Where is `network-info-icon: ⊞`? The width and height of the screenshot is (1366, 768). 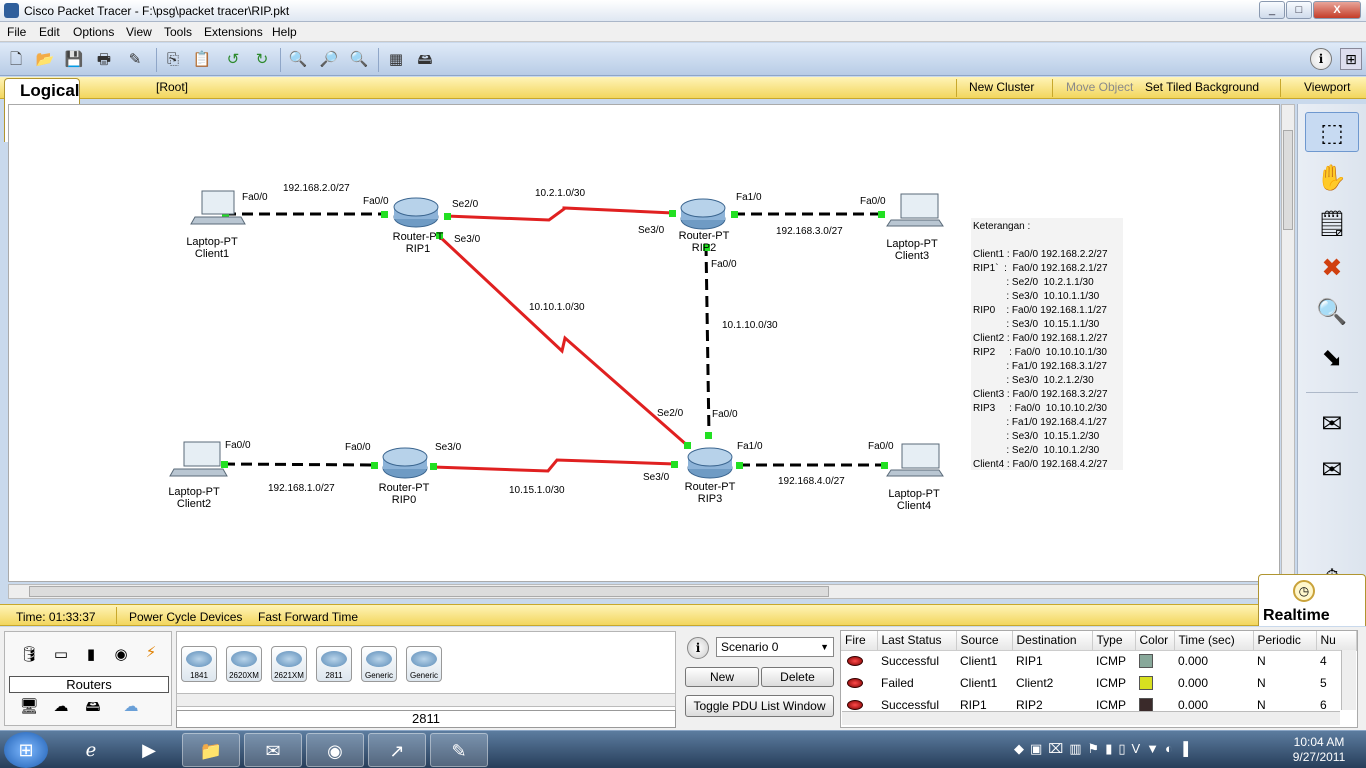
network-info-icon: ⊞ is located at coordinates (1351, 59).